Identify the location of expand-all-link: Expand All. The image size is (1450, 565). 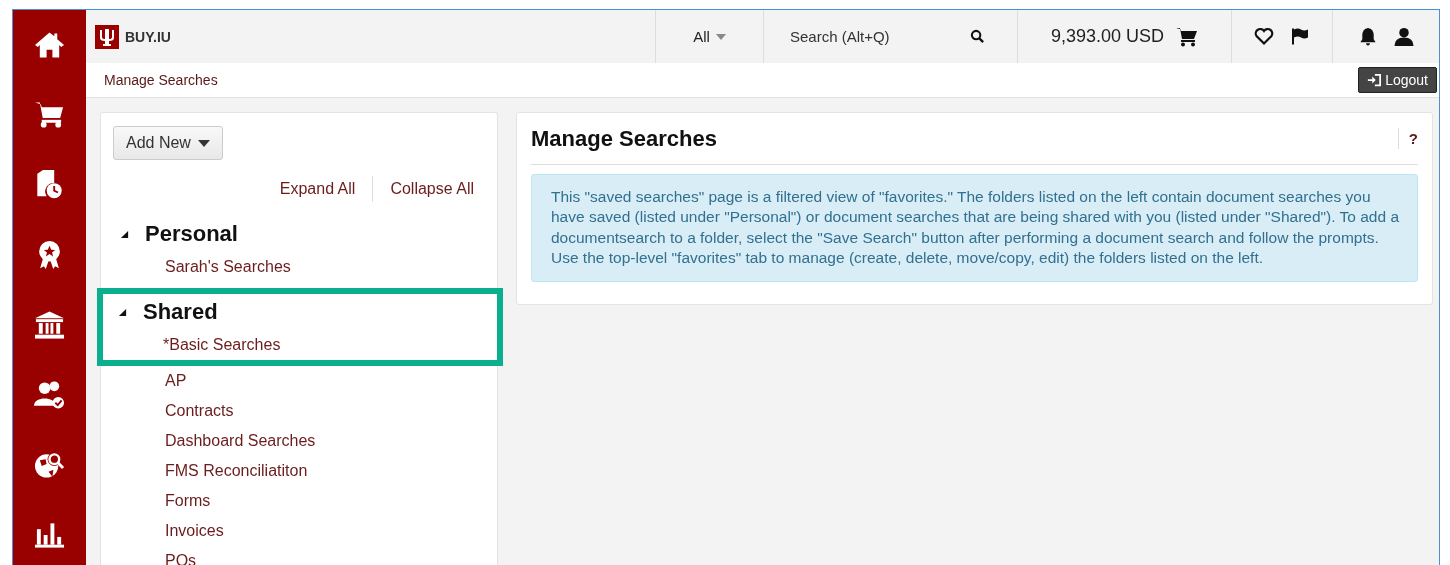
(317, 189).